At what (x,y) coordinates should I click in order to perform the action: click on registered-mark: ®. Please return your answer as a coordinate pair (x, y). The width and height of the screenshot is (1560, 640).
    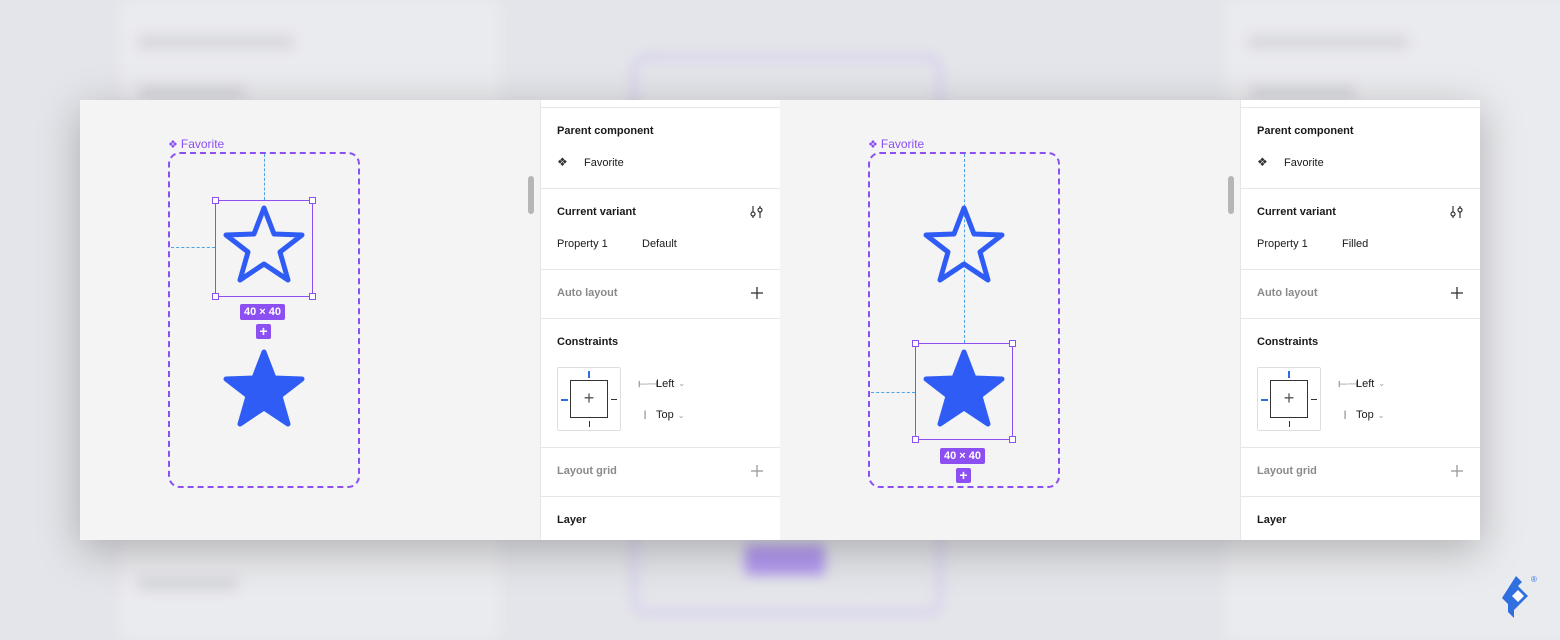
    Looking at the image, I should click on (1534, 579).